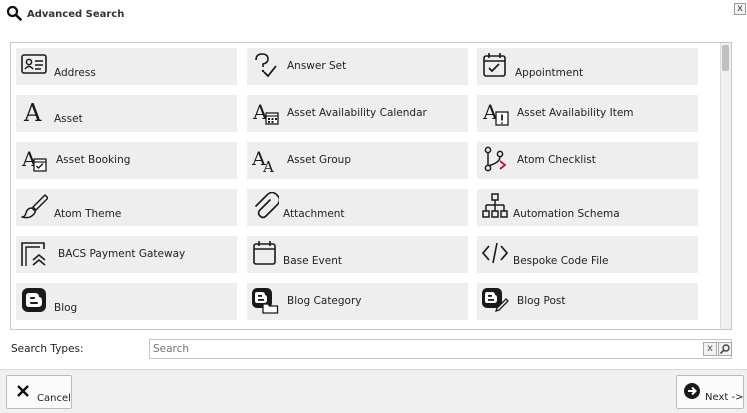 The image size is (747, 413). I want to click on type-tile-answer-set: Answer Set, so click(357, 66).